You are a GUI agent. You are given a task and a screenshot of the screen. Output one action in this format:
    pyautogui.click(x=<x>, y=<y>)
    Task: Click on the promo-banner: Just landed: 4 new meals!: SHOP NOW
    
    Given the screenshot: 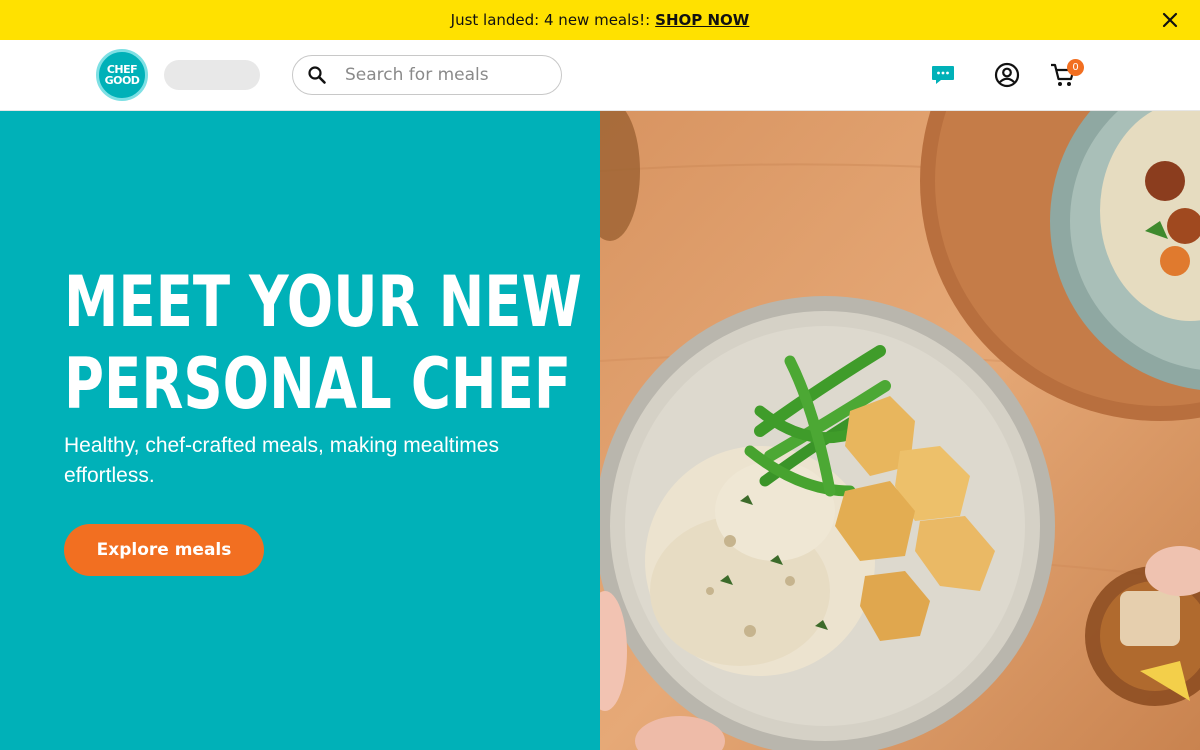 What is the action you would take?
    pyautogui.click(x=600, y=20)
    